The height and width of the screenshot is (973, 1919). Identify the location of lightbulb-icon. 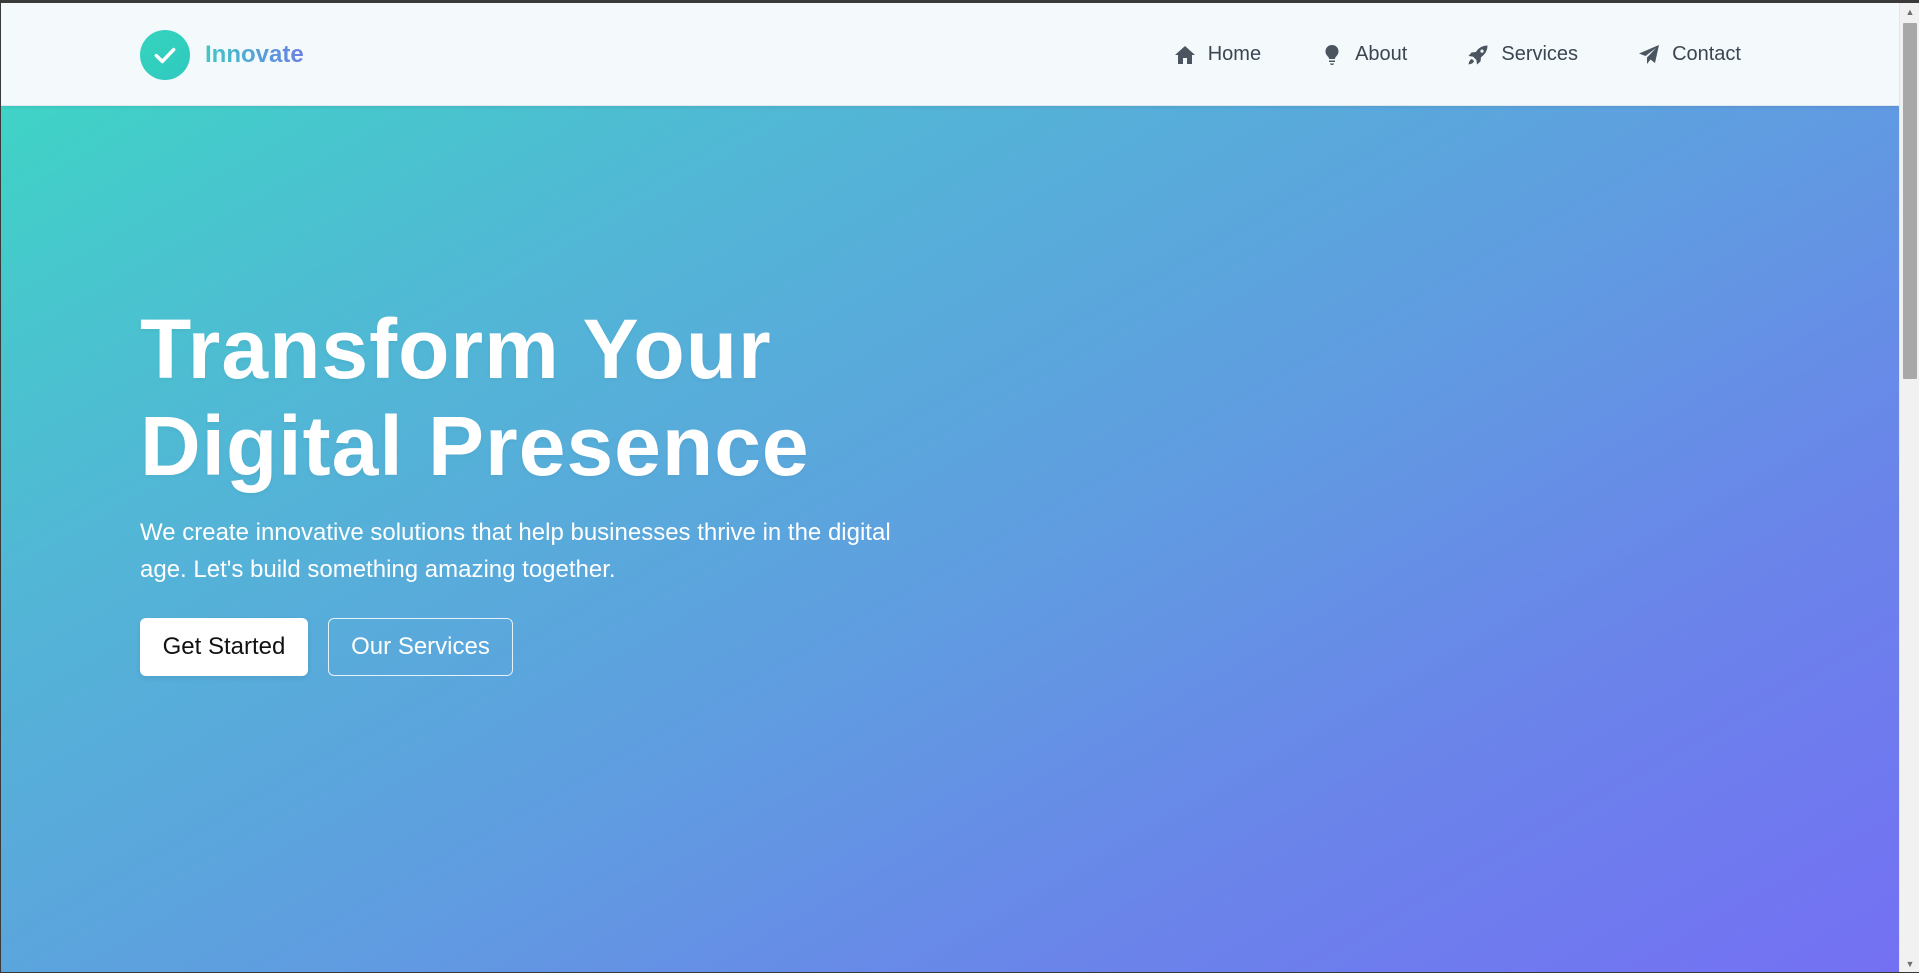
(1332, 55).